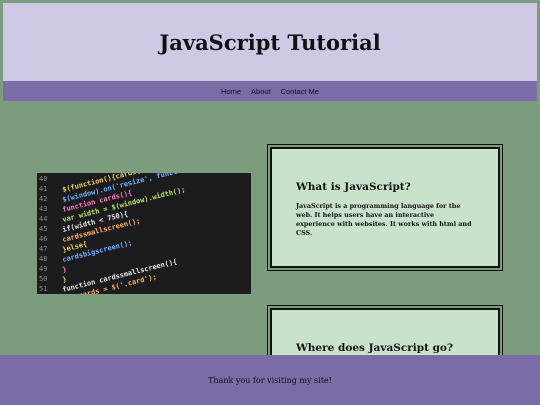 This screenshot has width=540, height=405. I want to click on nav-bar: Home About Contact Me, so click(270, 91).